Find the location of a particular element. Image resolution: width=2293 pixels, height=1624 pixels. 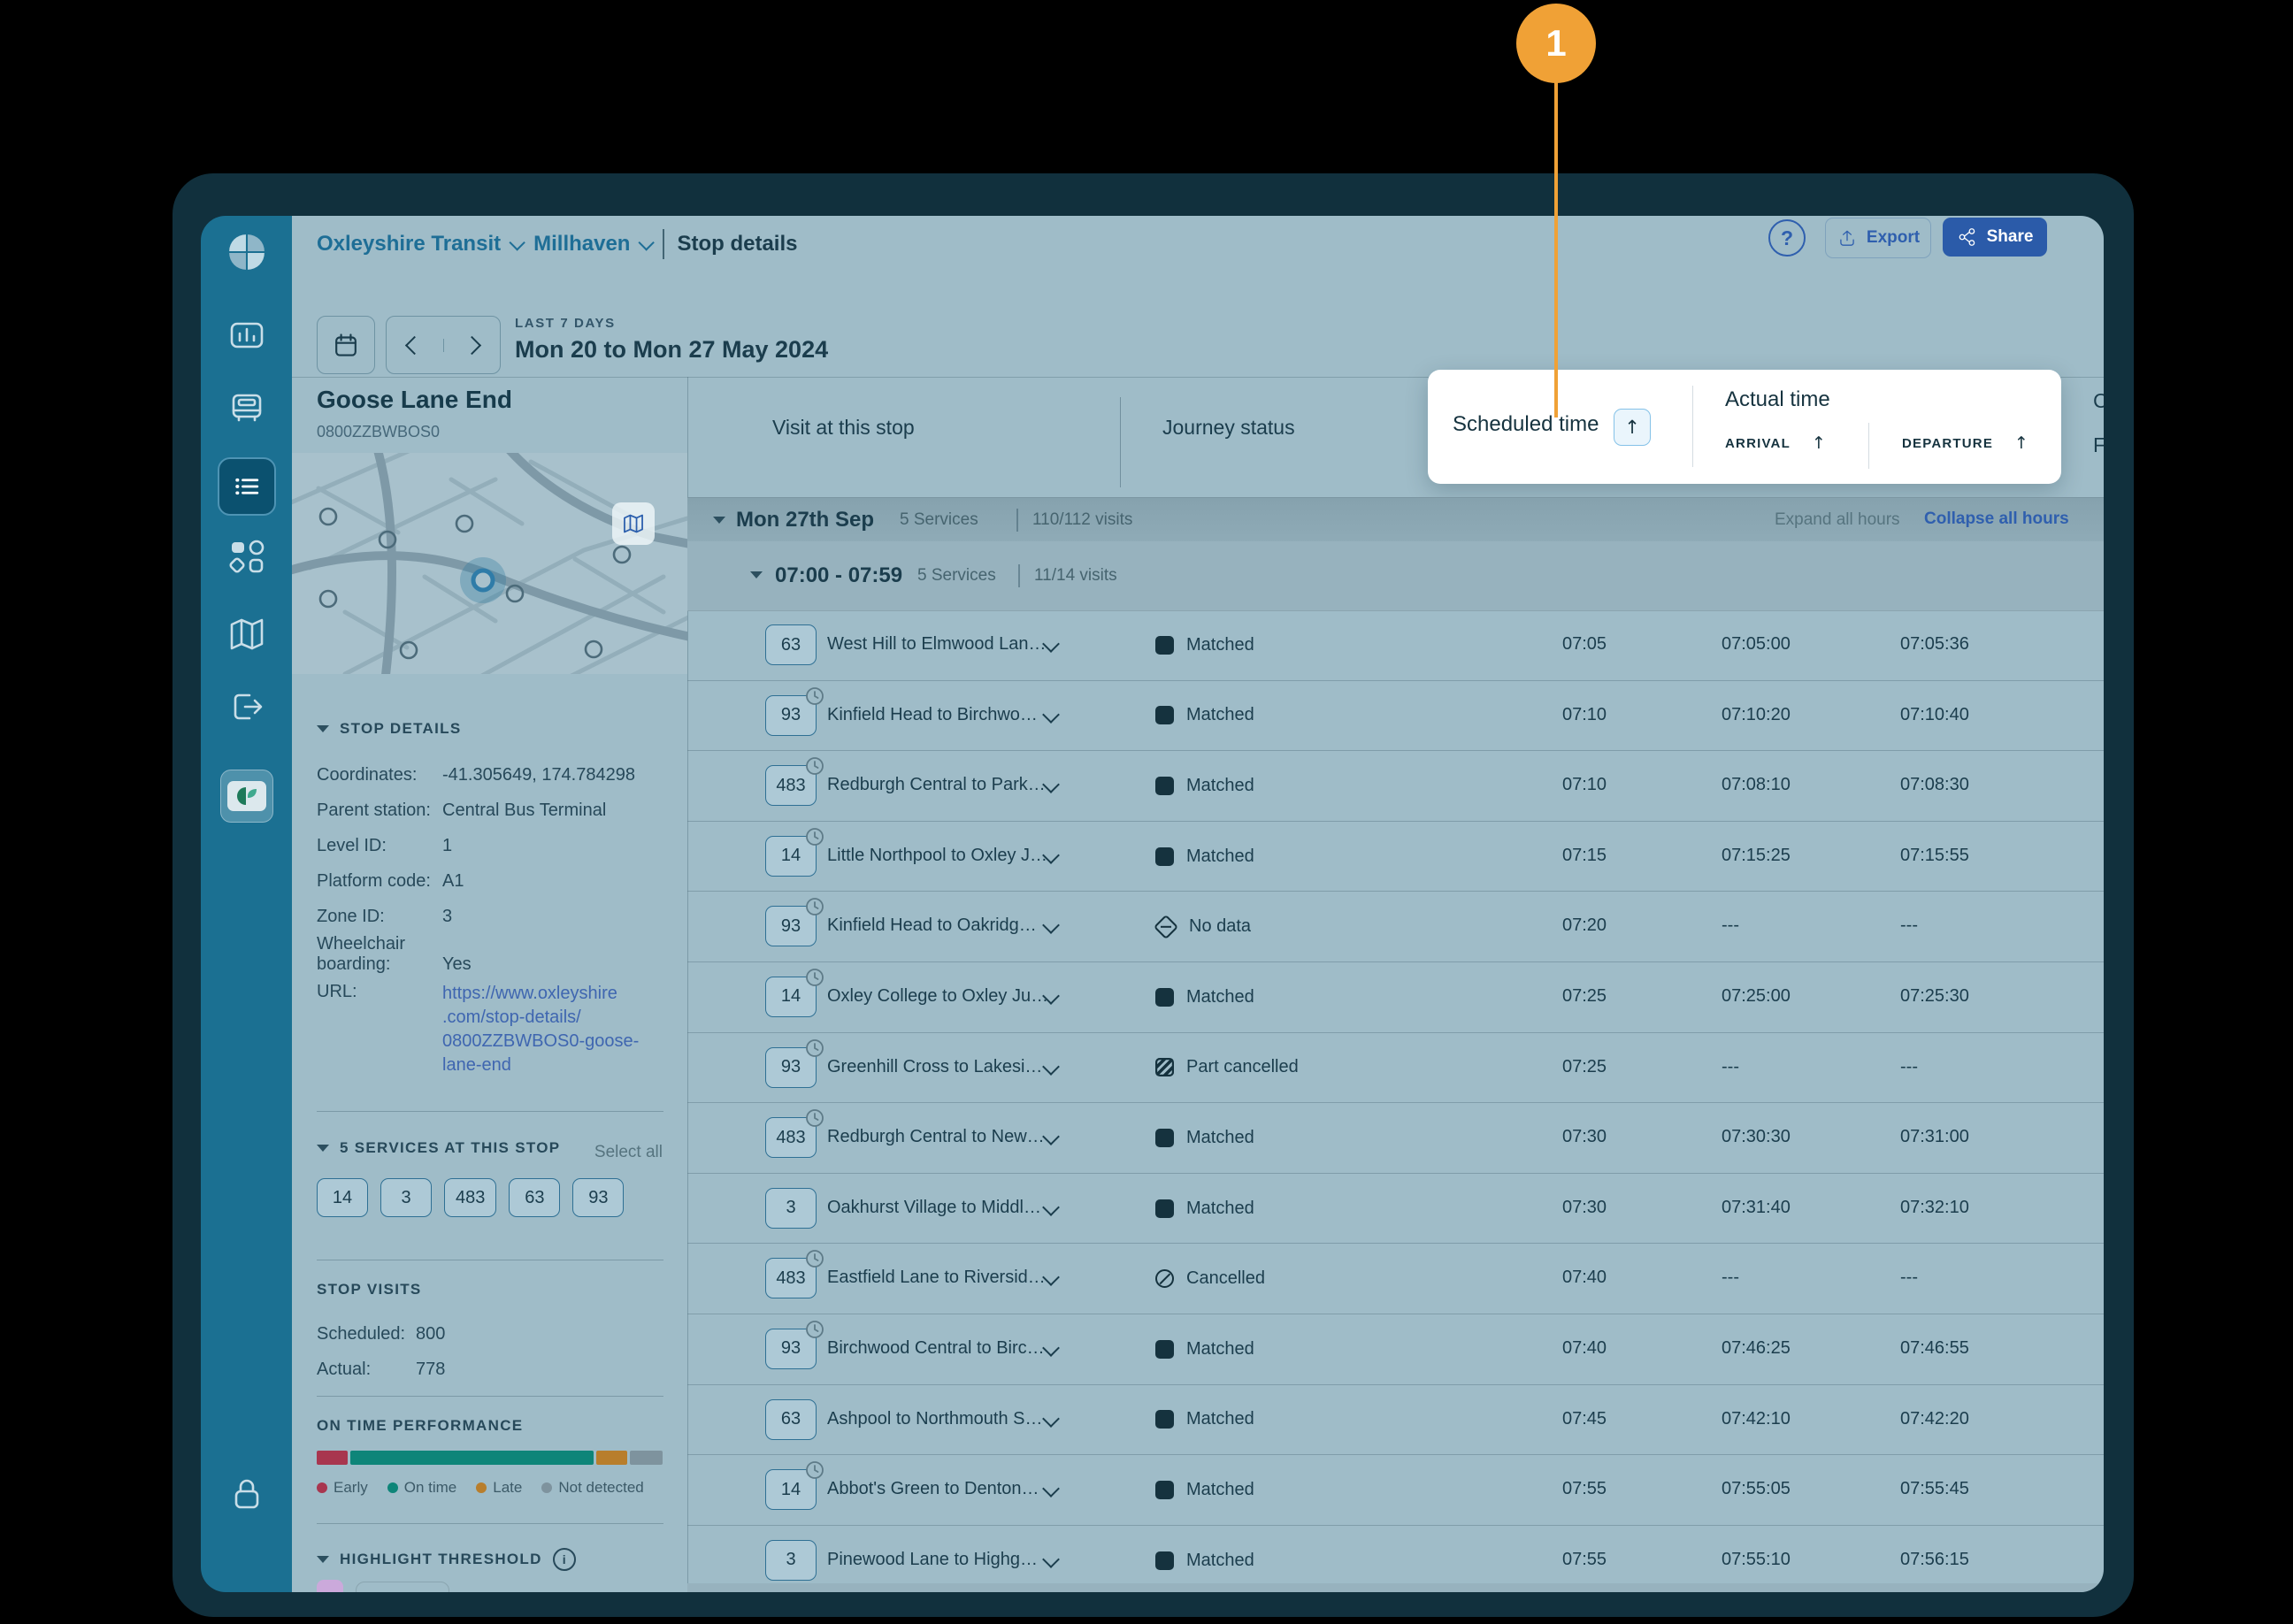

select-all-link: Select all is located at coordinates (628, 1152).